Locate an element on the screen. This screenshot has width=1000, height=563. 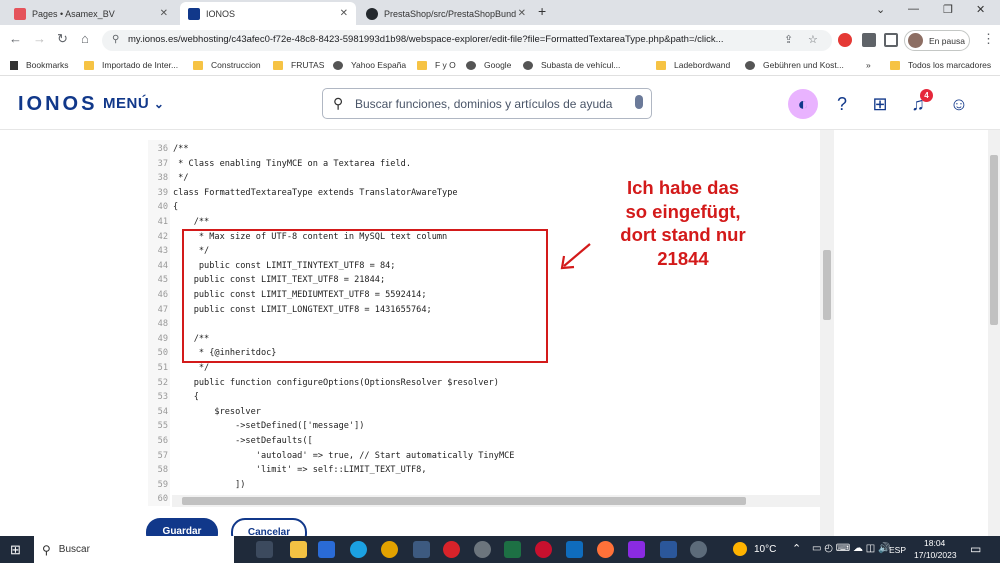
code-text: 'limit' => self::LIMIT_TEXT_UTF8, is located at coordinates (300, 470).